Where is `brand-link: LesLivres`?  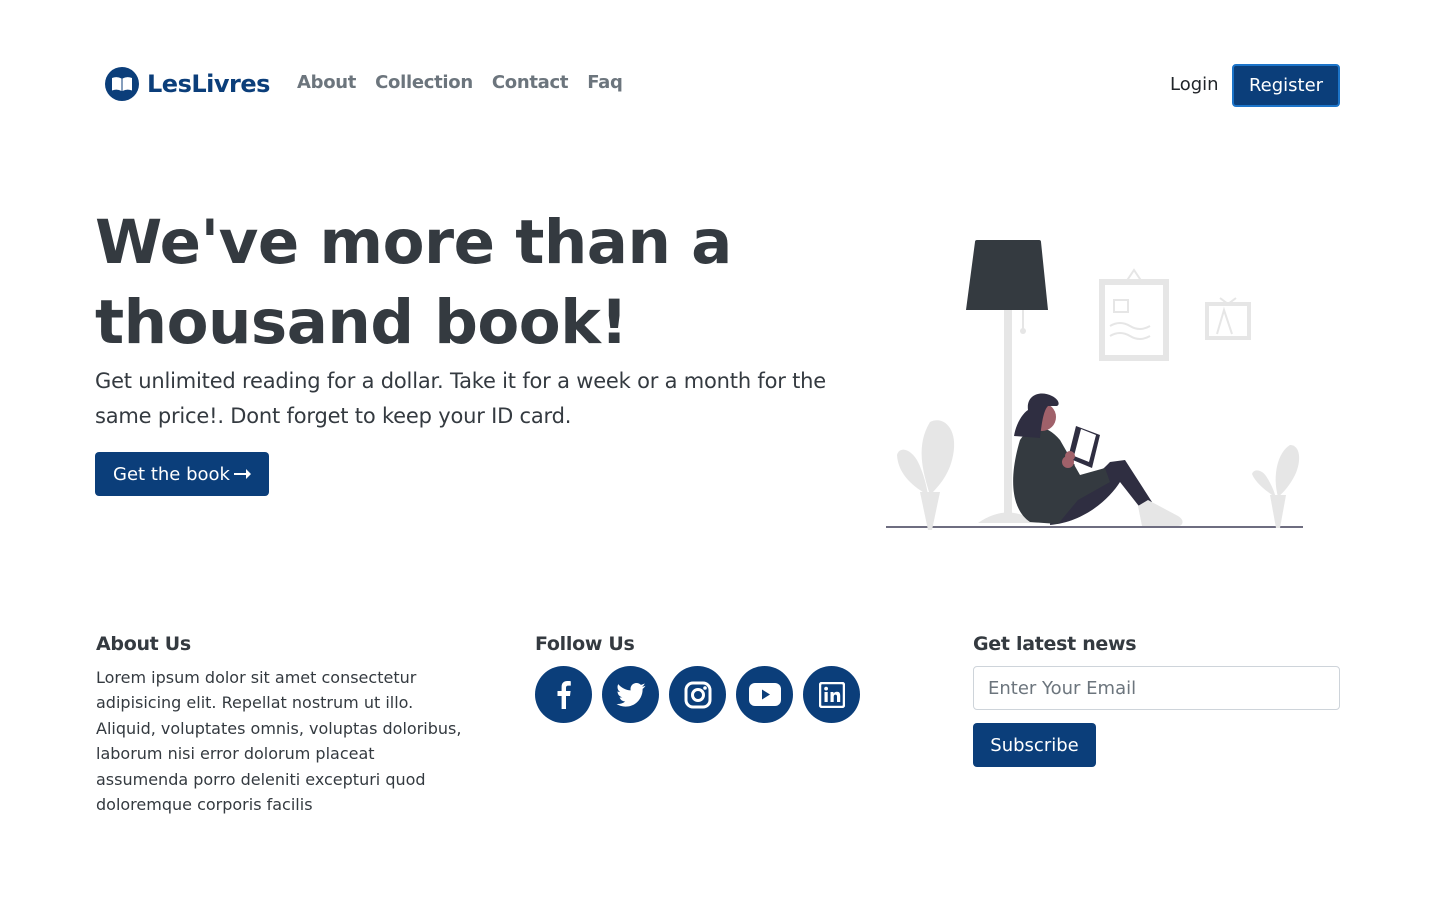 brand-link: LesLivres is located at coordinates (187, 84).